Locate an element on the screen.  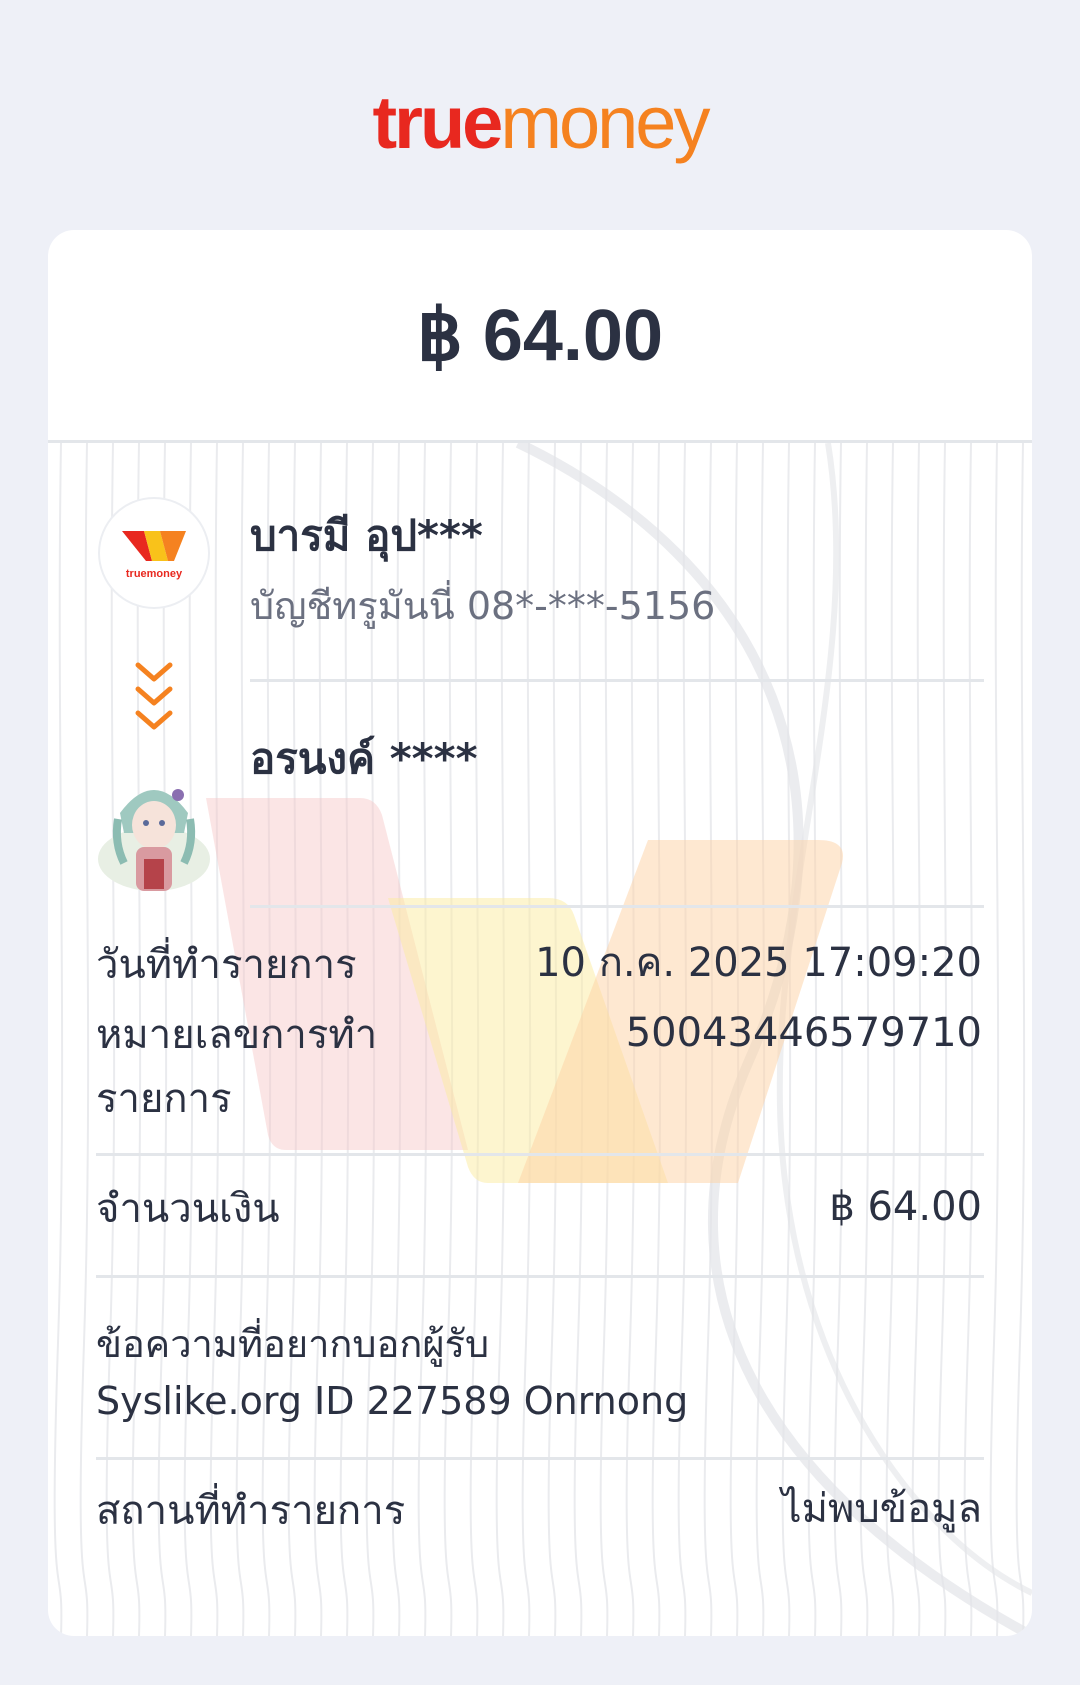
truemoney-mini-label: truemoney is located at coordinates (154, 574).